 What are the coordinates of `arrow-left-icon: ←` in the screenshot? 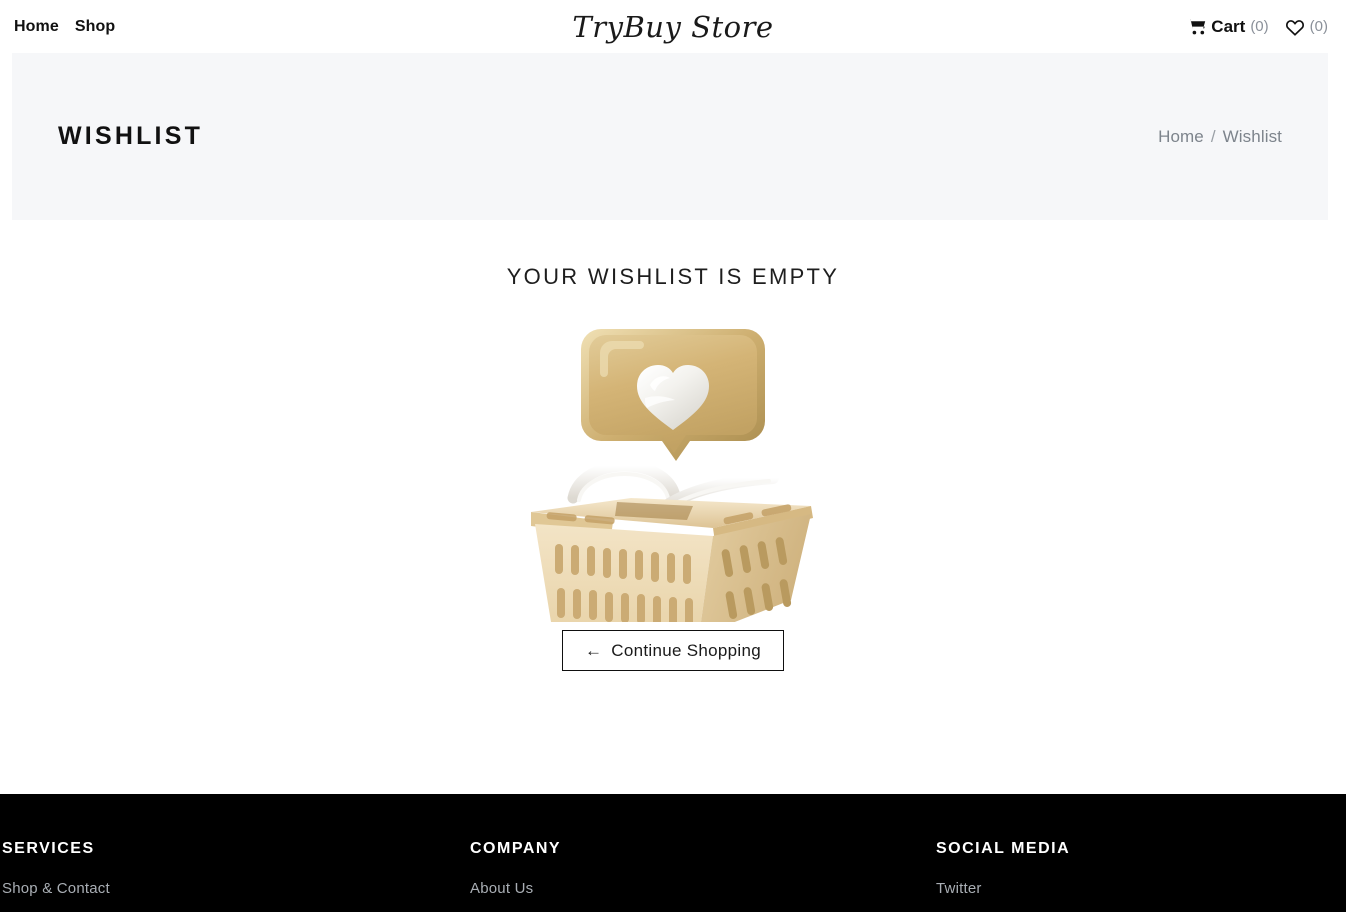 It's located at (593, 650).